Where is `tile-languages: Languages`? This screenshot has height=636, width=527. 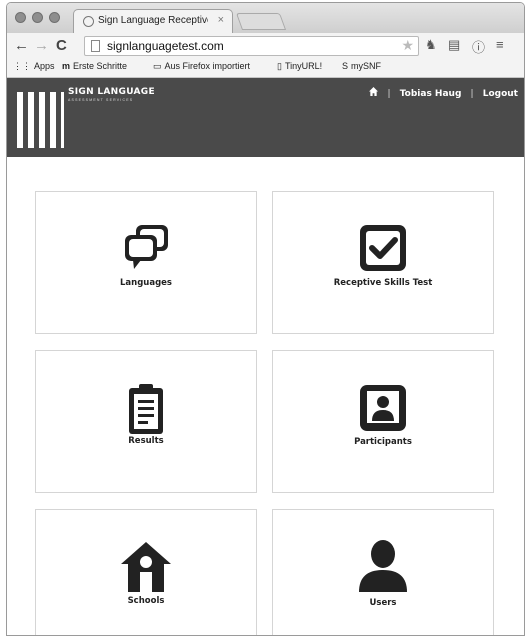
tile-languages: Languages is located at coordinates (146, 262).